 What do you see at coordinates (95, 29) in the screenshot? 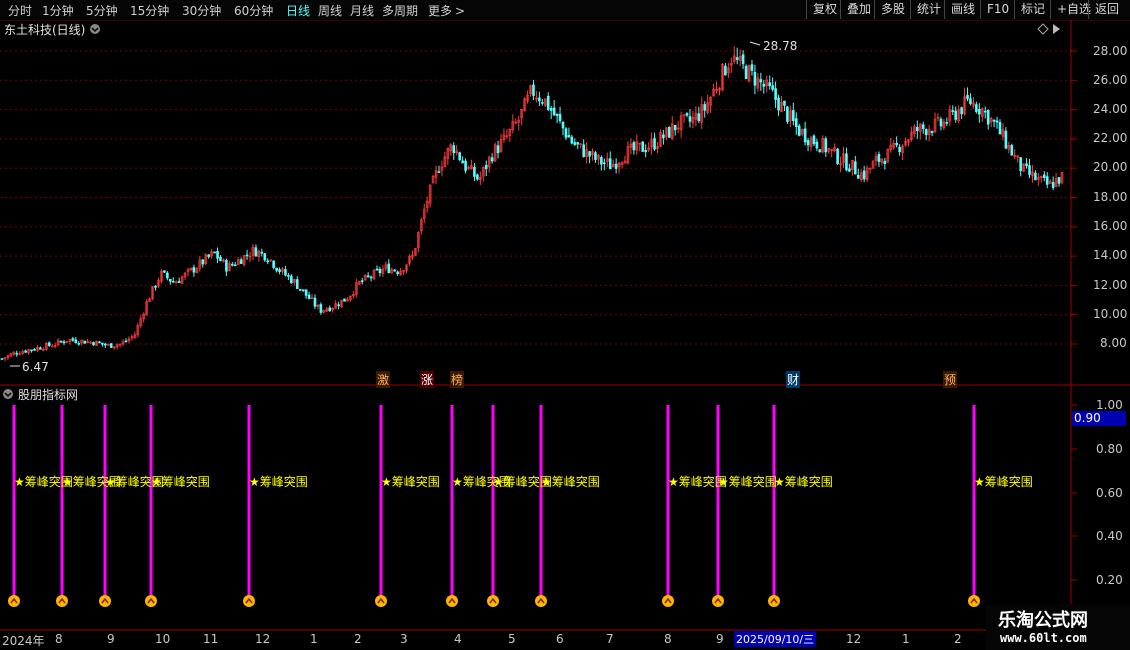
I see `chevron-down-icon` at bounding box center [95, 29].